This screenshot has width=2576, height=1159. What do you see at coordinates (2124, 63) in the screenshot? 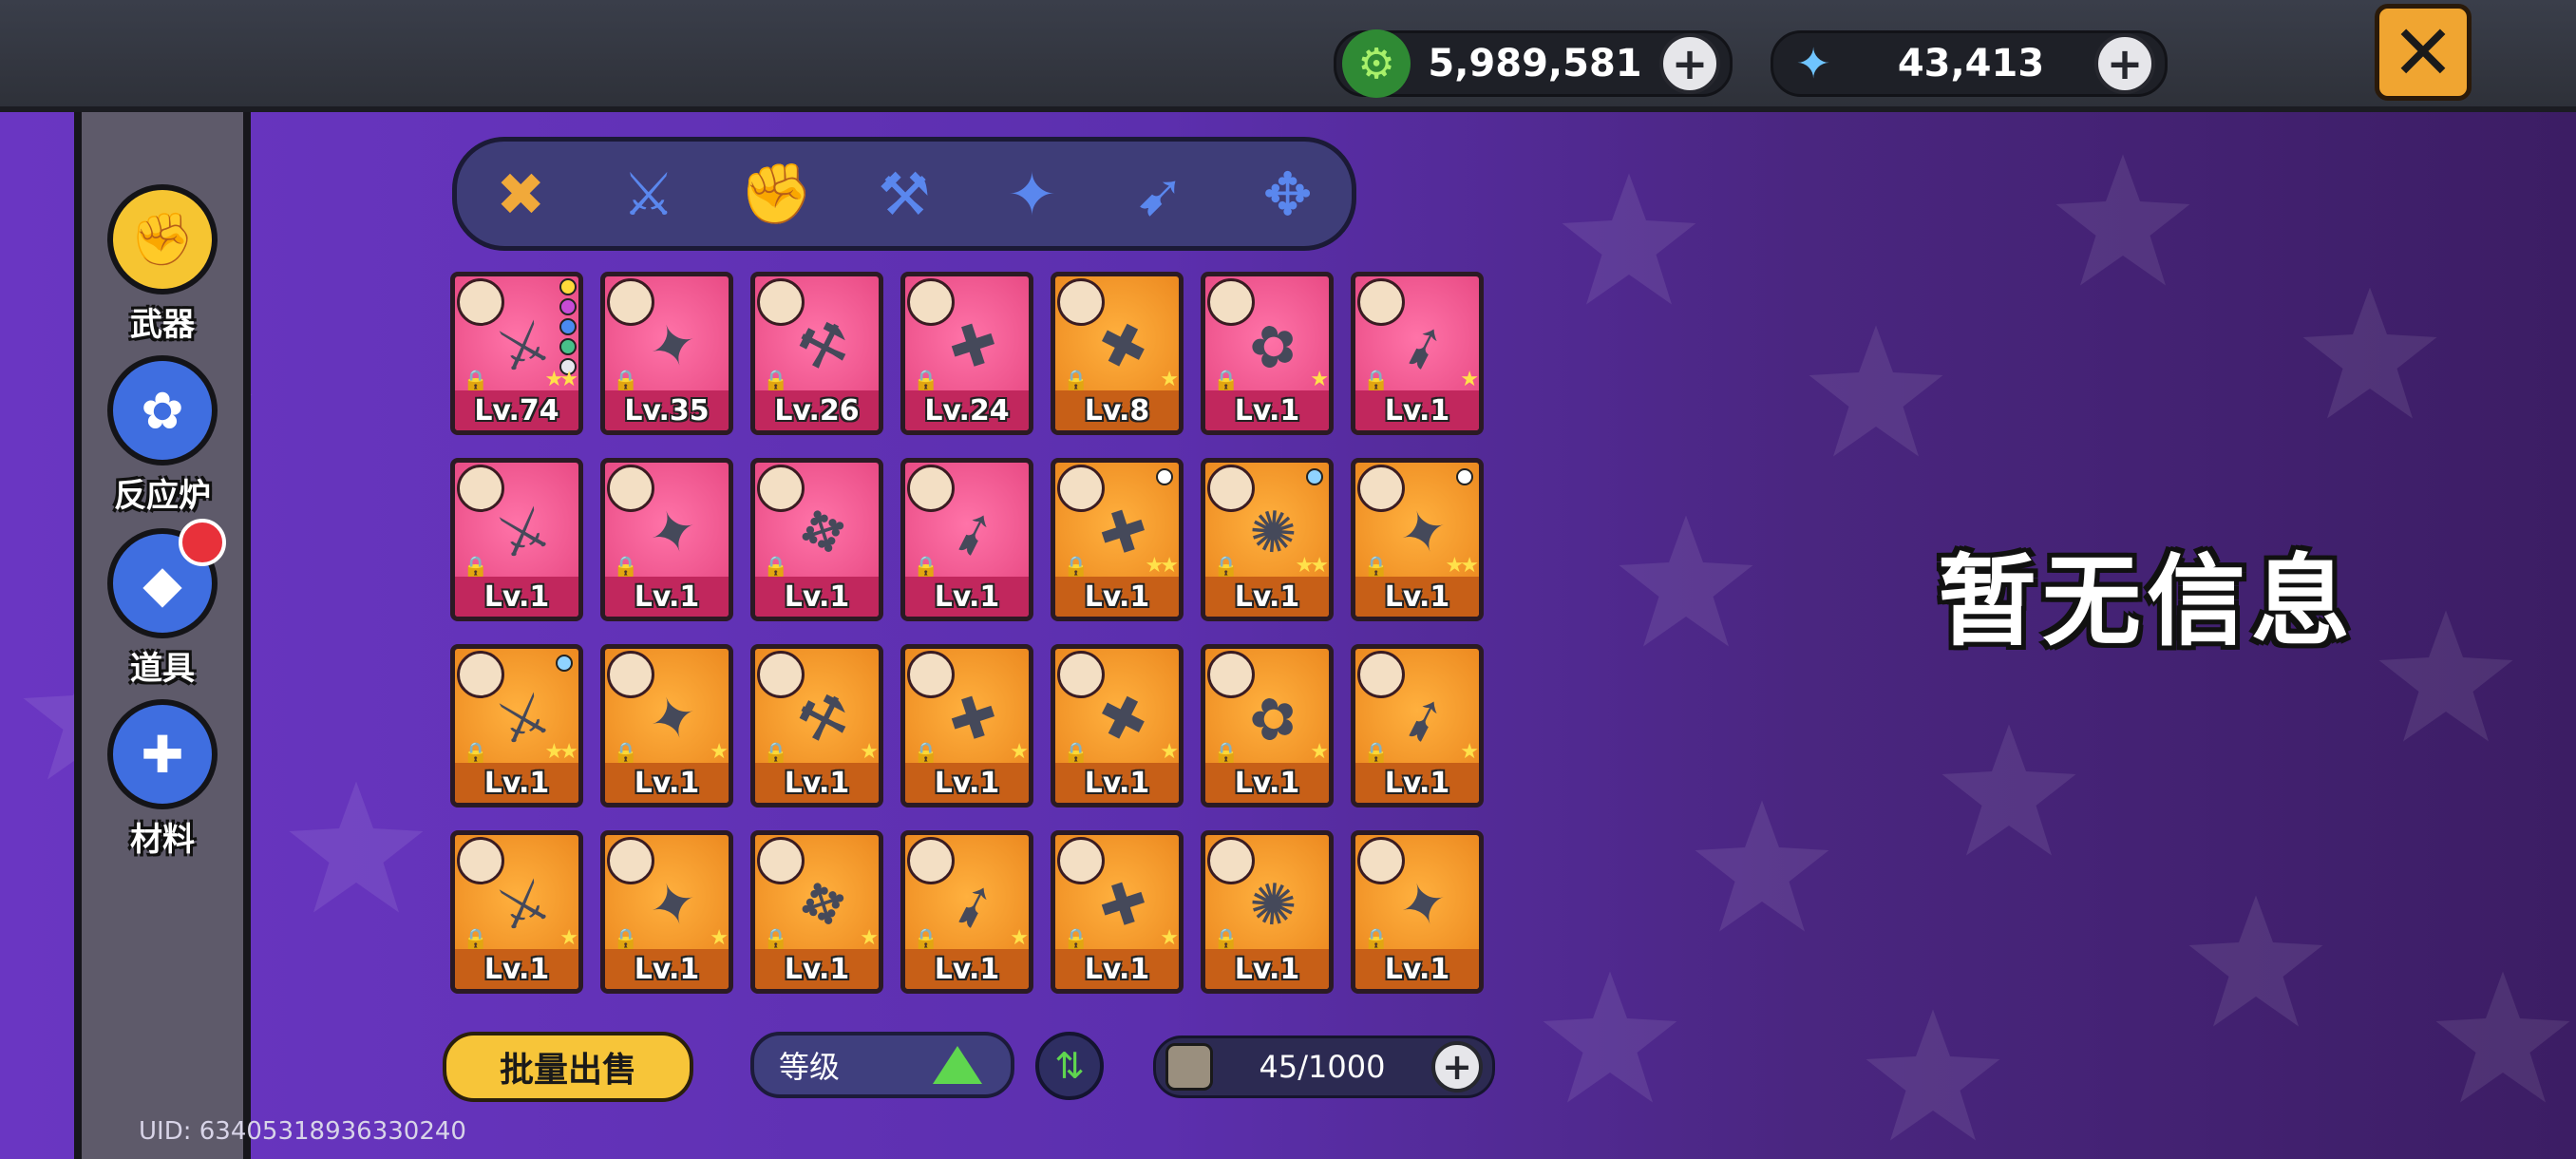
I see `add-crystal-button: +` at bounding box center [2124, 63].